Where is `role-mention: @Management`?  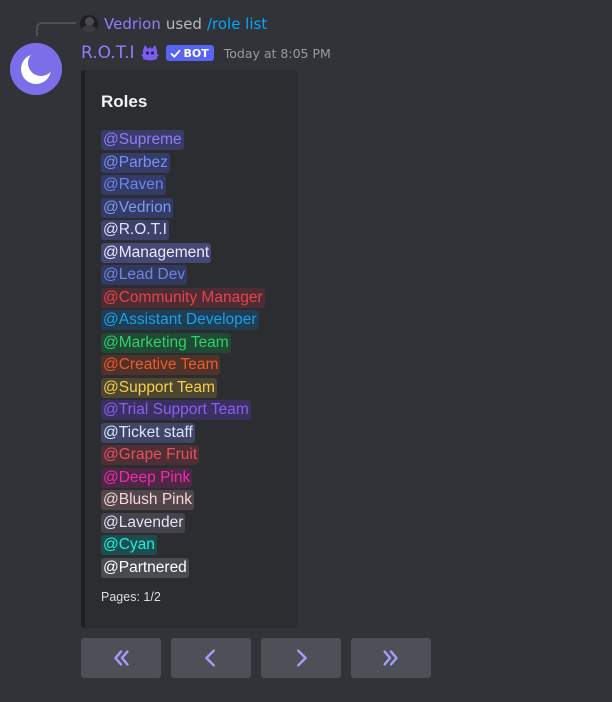
role-mention: @Management is located at coordinates (156, 252).